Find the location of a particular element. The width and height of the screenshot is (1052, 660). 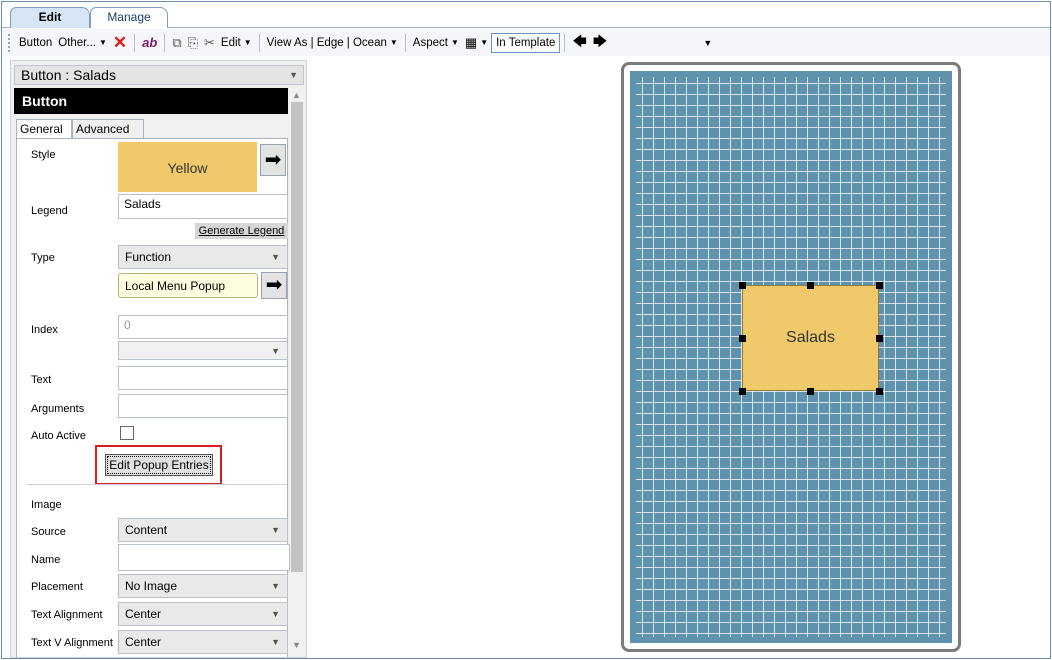

delete-icon: ✕ is located at coordinates (120, 43).